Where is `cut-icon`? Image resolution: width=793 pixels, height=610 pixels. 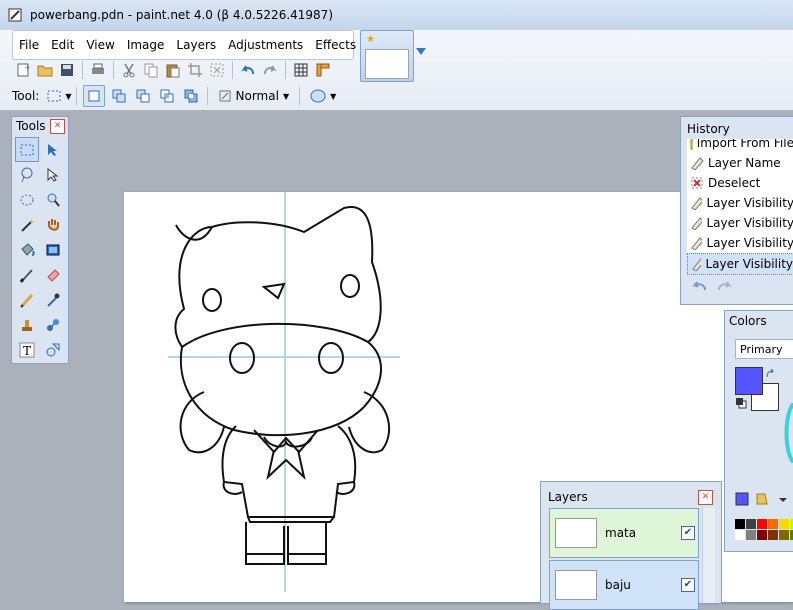
cut-icon is located at coordinates (129, 70).